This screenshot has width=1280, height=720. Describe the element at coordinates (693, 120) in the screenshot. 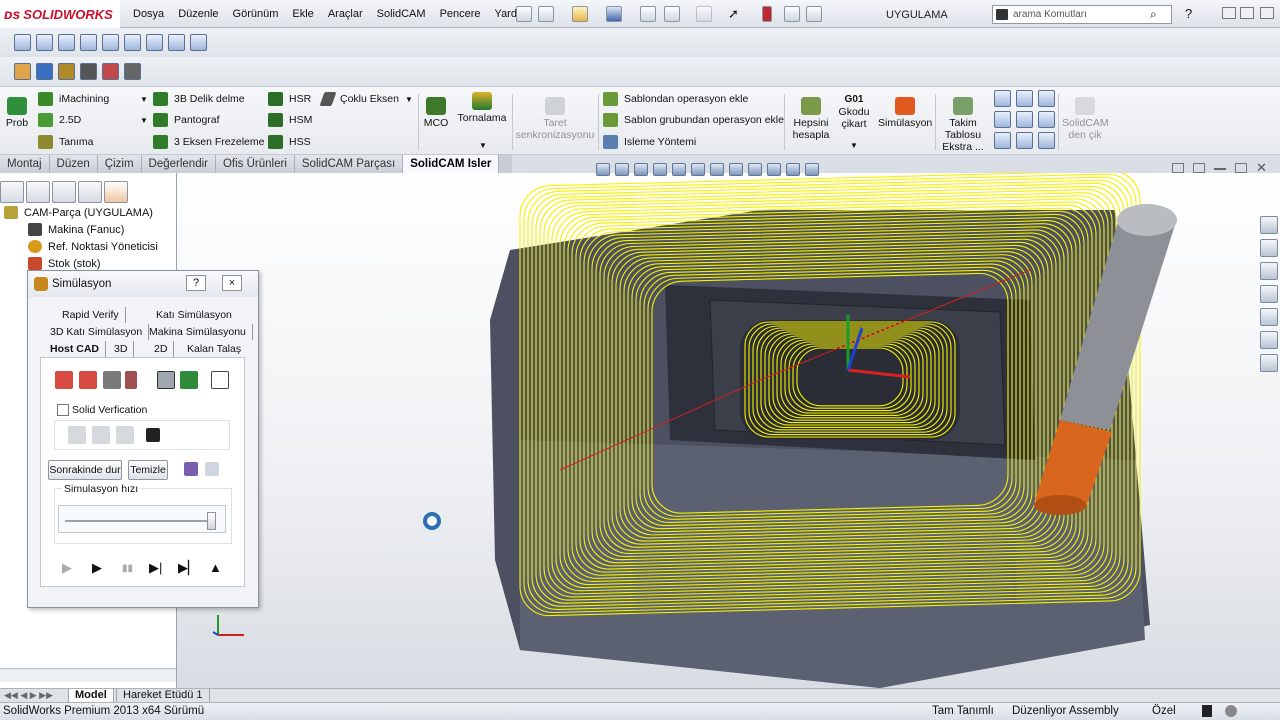

I see `sablon-grup-button: Sablon grubundan operasyon ekle` at that location.